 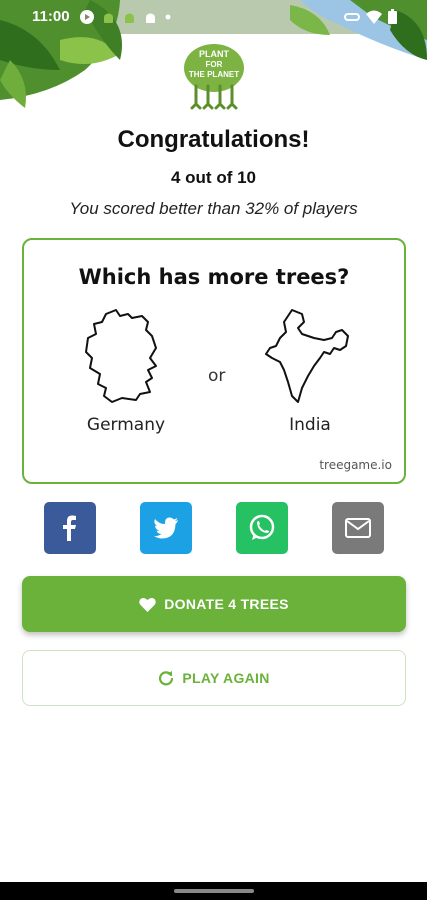 I want to click on dot-icon, so click(x=168, y=17).